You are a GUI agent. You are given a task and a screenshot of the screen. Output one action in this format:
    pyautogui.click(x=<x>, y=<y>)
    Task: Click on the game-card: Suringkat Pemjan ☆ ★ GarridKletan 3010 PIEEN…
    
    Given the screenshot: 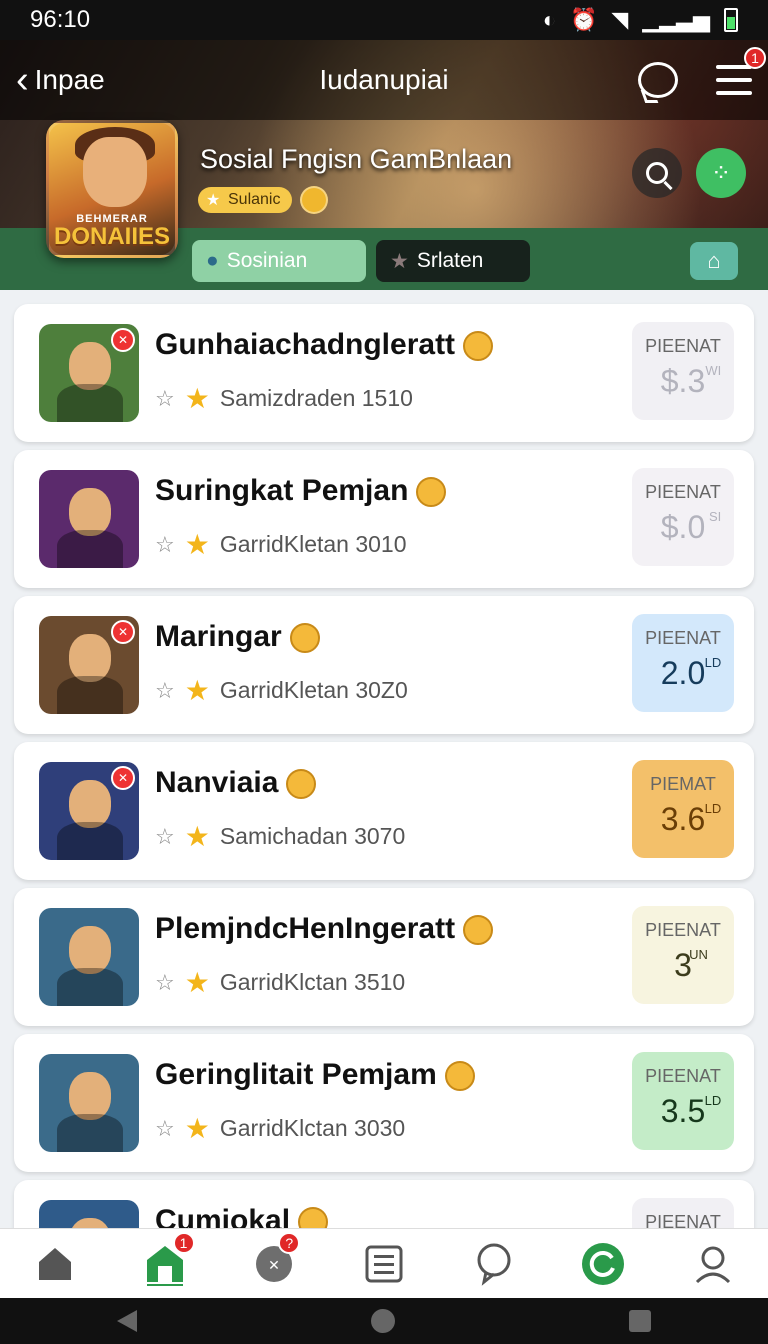 What is the action you would take?
    pyautogui.click(x=384, y=519)
    